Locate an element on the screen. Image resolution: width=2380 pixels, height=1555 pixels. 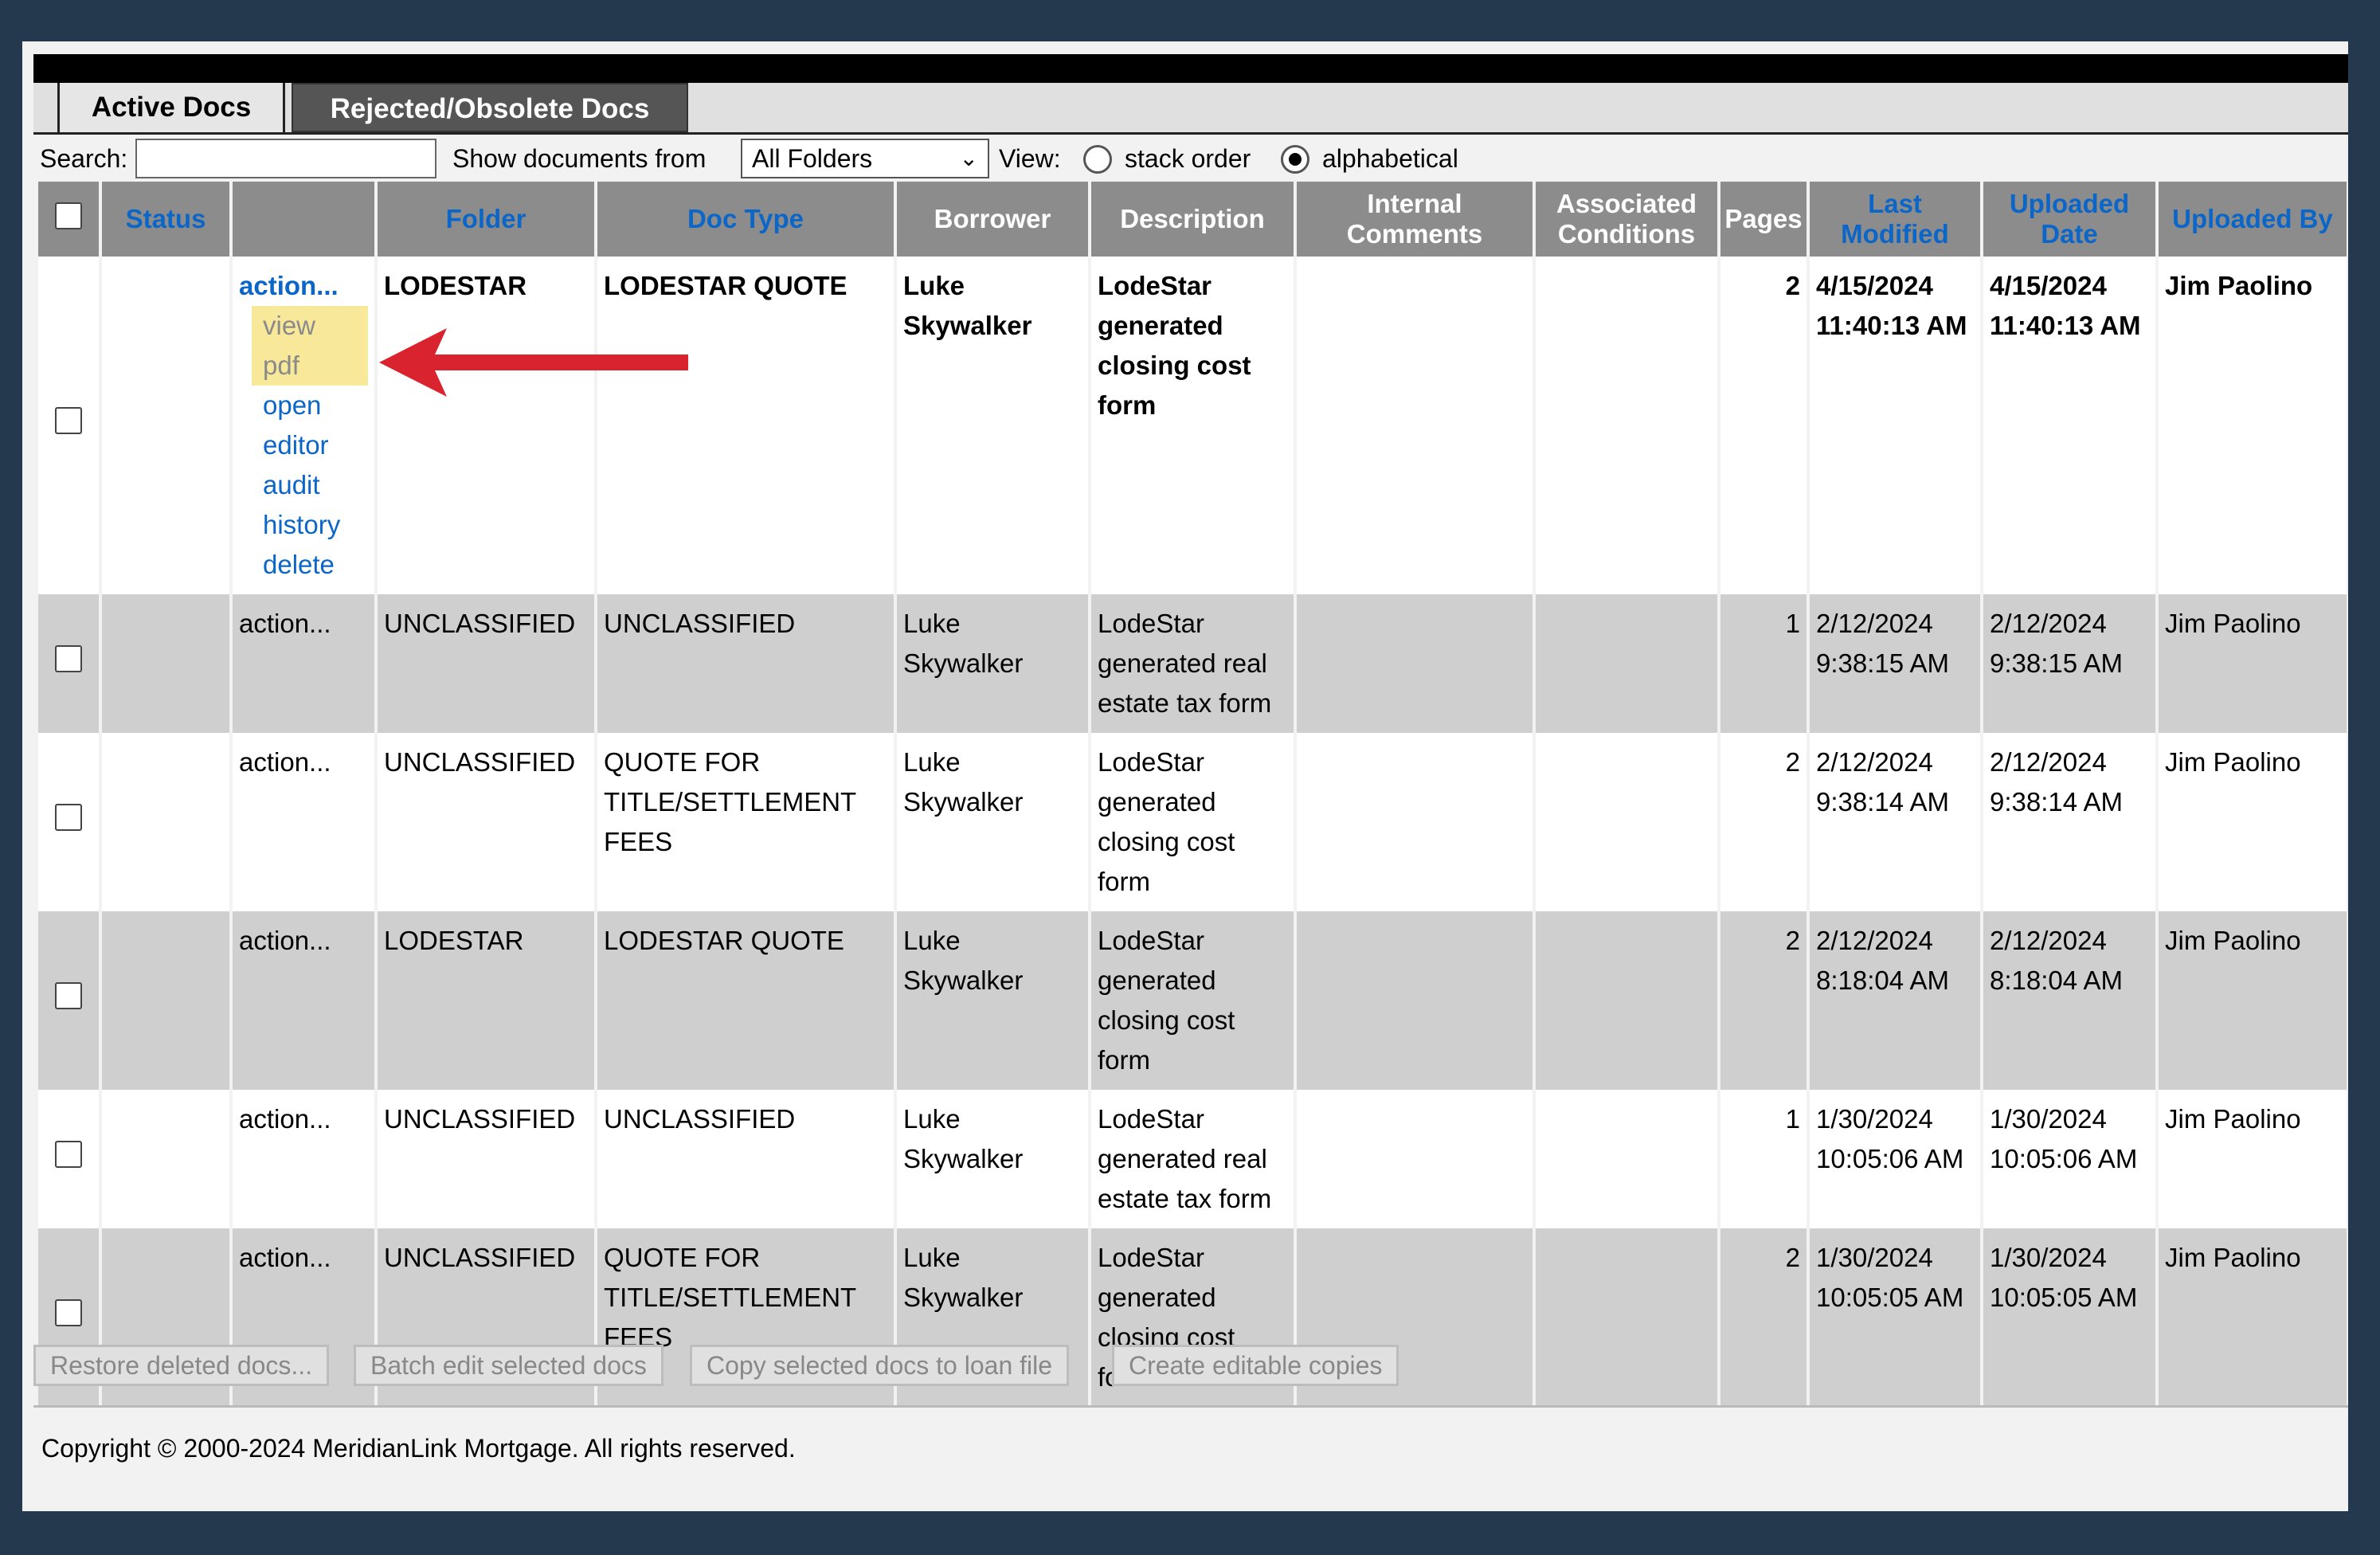
col-status: Status is located at coordinates (165, 219).